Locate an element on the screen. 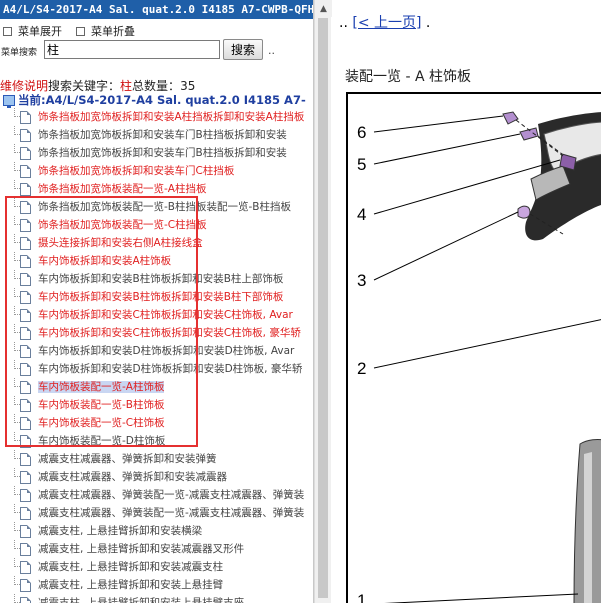 This screenshot has width=601, height=603. tree-item-label: 饰条挡板加宽饰板装配一览-C柱挡板 is located at coordinates (122, 225).